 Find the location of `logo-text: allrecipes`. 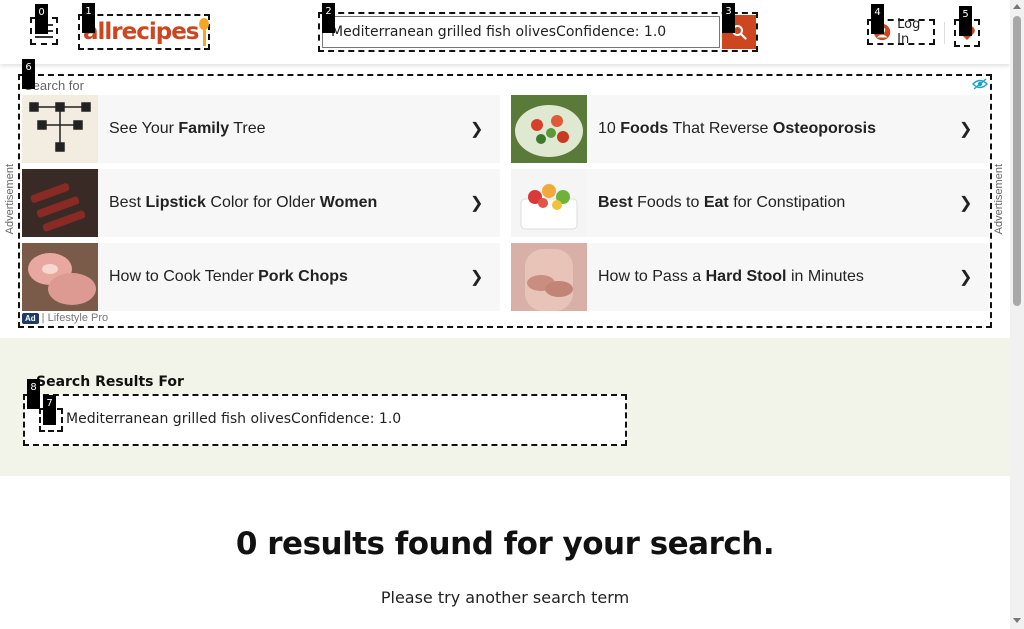

logo-text: allrecipes is located at coordinates (141, 32).